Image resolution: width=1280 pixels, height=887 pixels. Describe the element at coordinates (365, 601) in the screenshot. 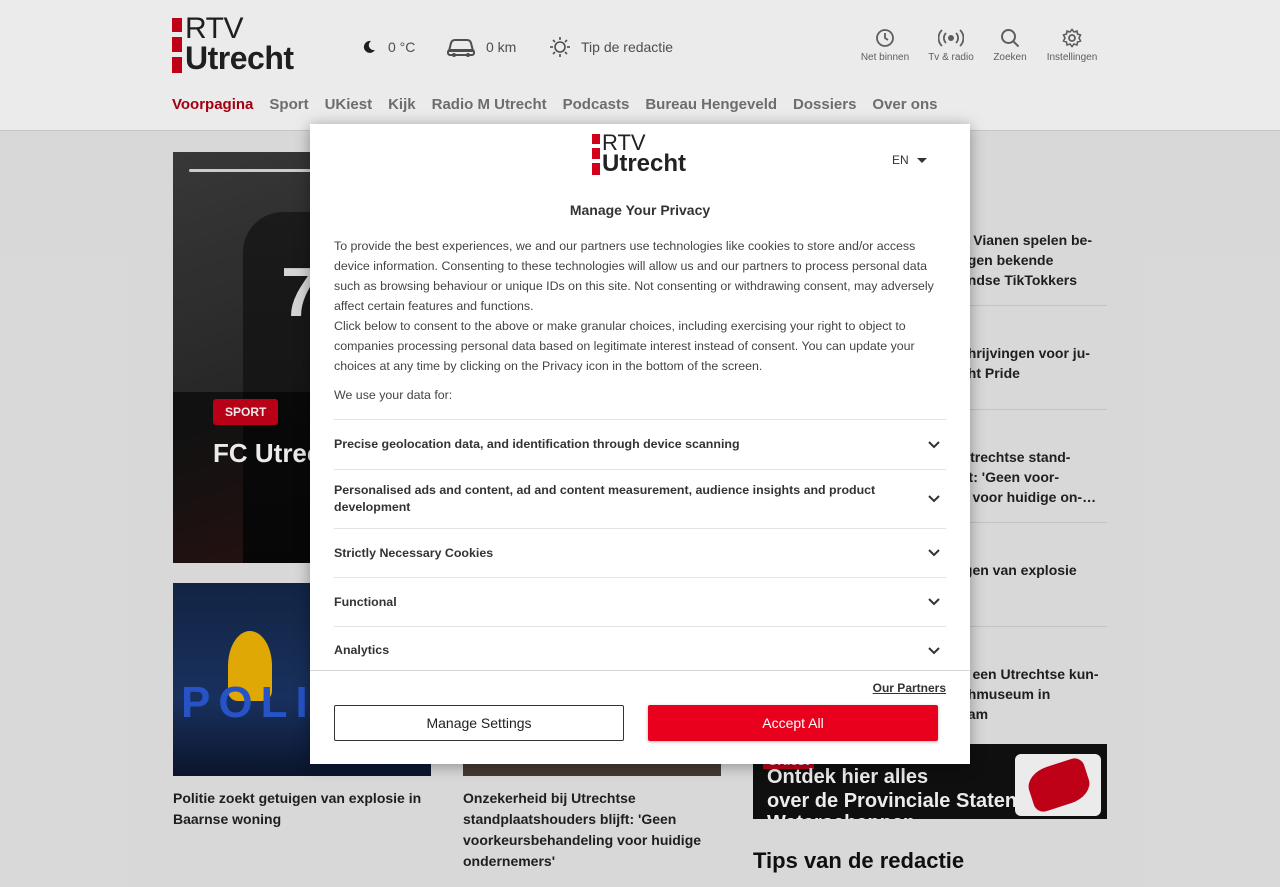

I see `purpose-label: Functional` at that location.